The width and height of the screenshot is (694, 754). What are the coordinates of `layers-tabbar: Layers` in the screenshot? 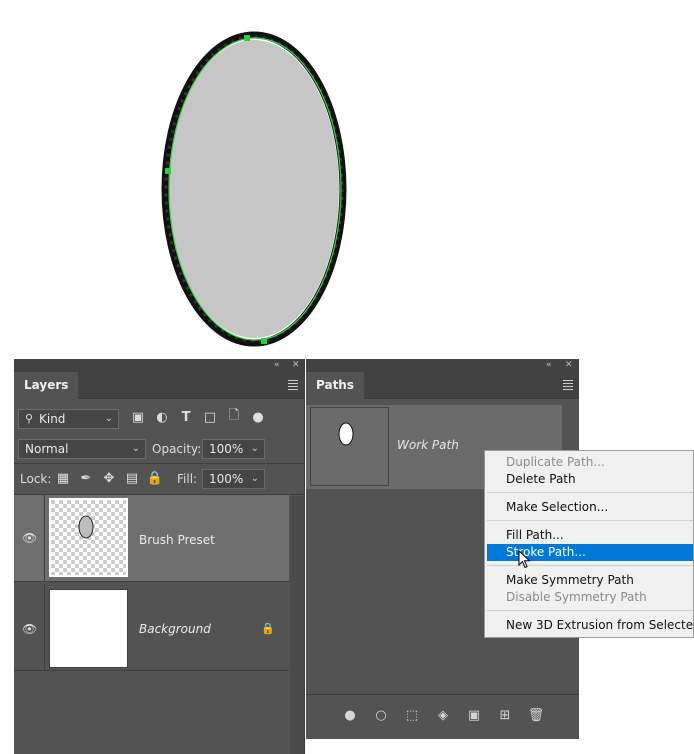 It's located at (159, 385).